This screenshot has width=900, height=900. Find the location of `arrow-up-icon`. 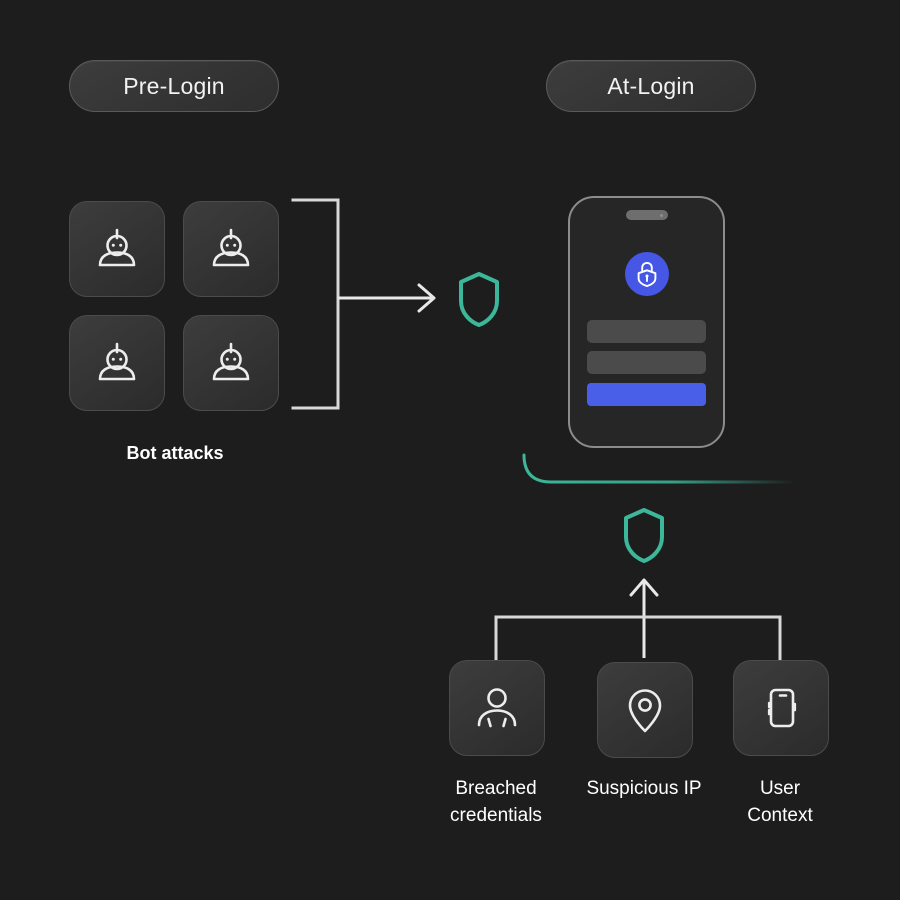

arrow-up-icon is located at coordinates (644, 618).